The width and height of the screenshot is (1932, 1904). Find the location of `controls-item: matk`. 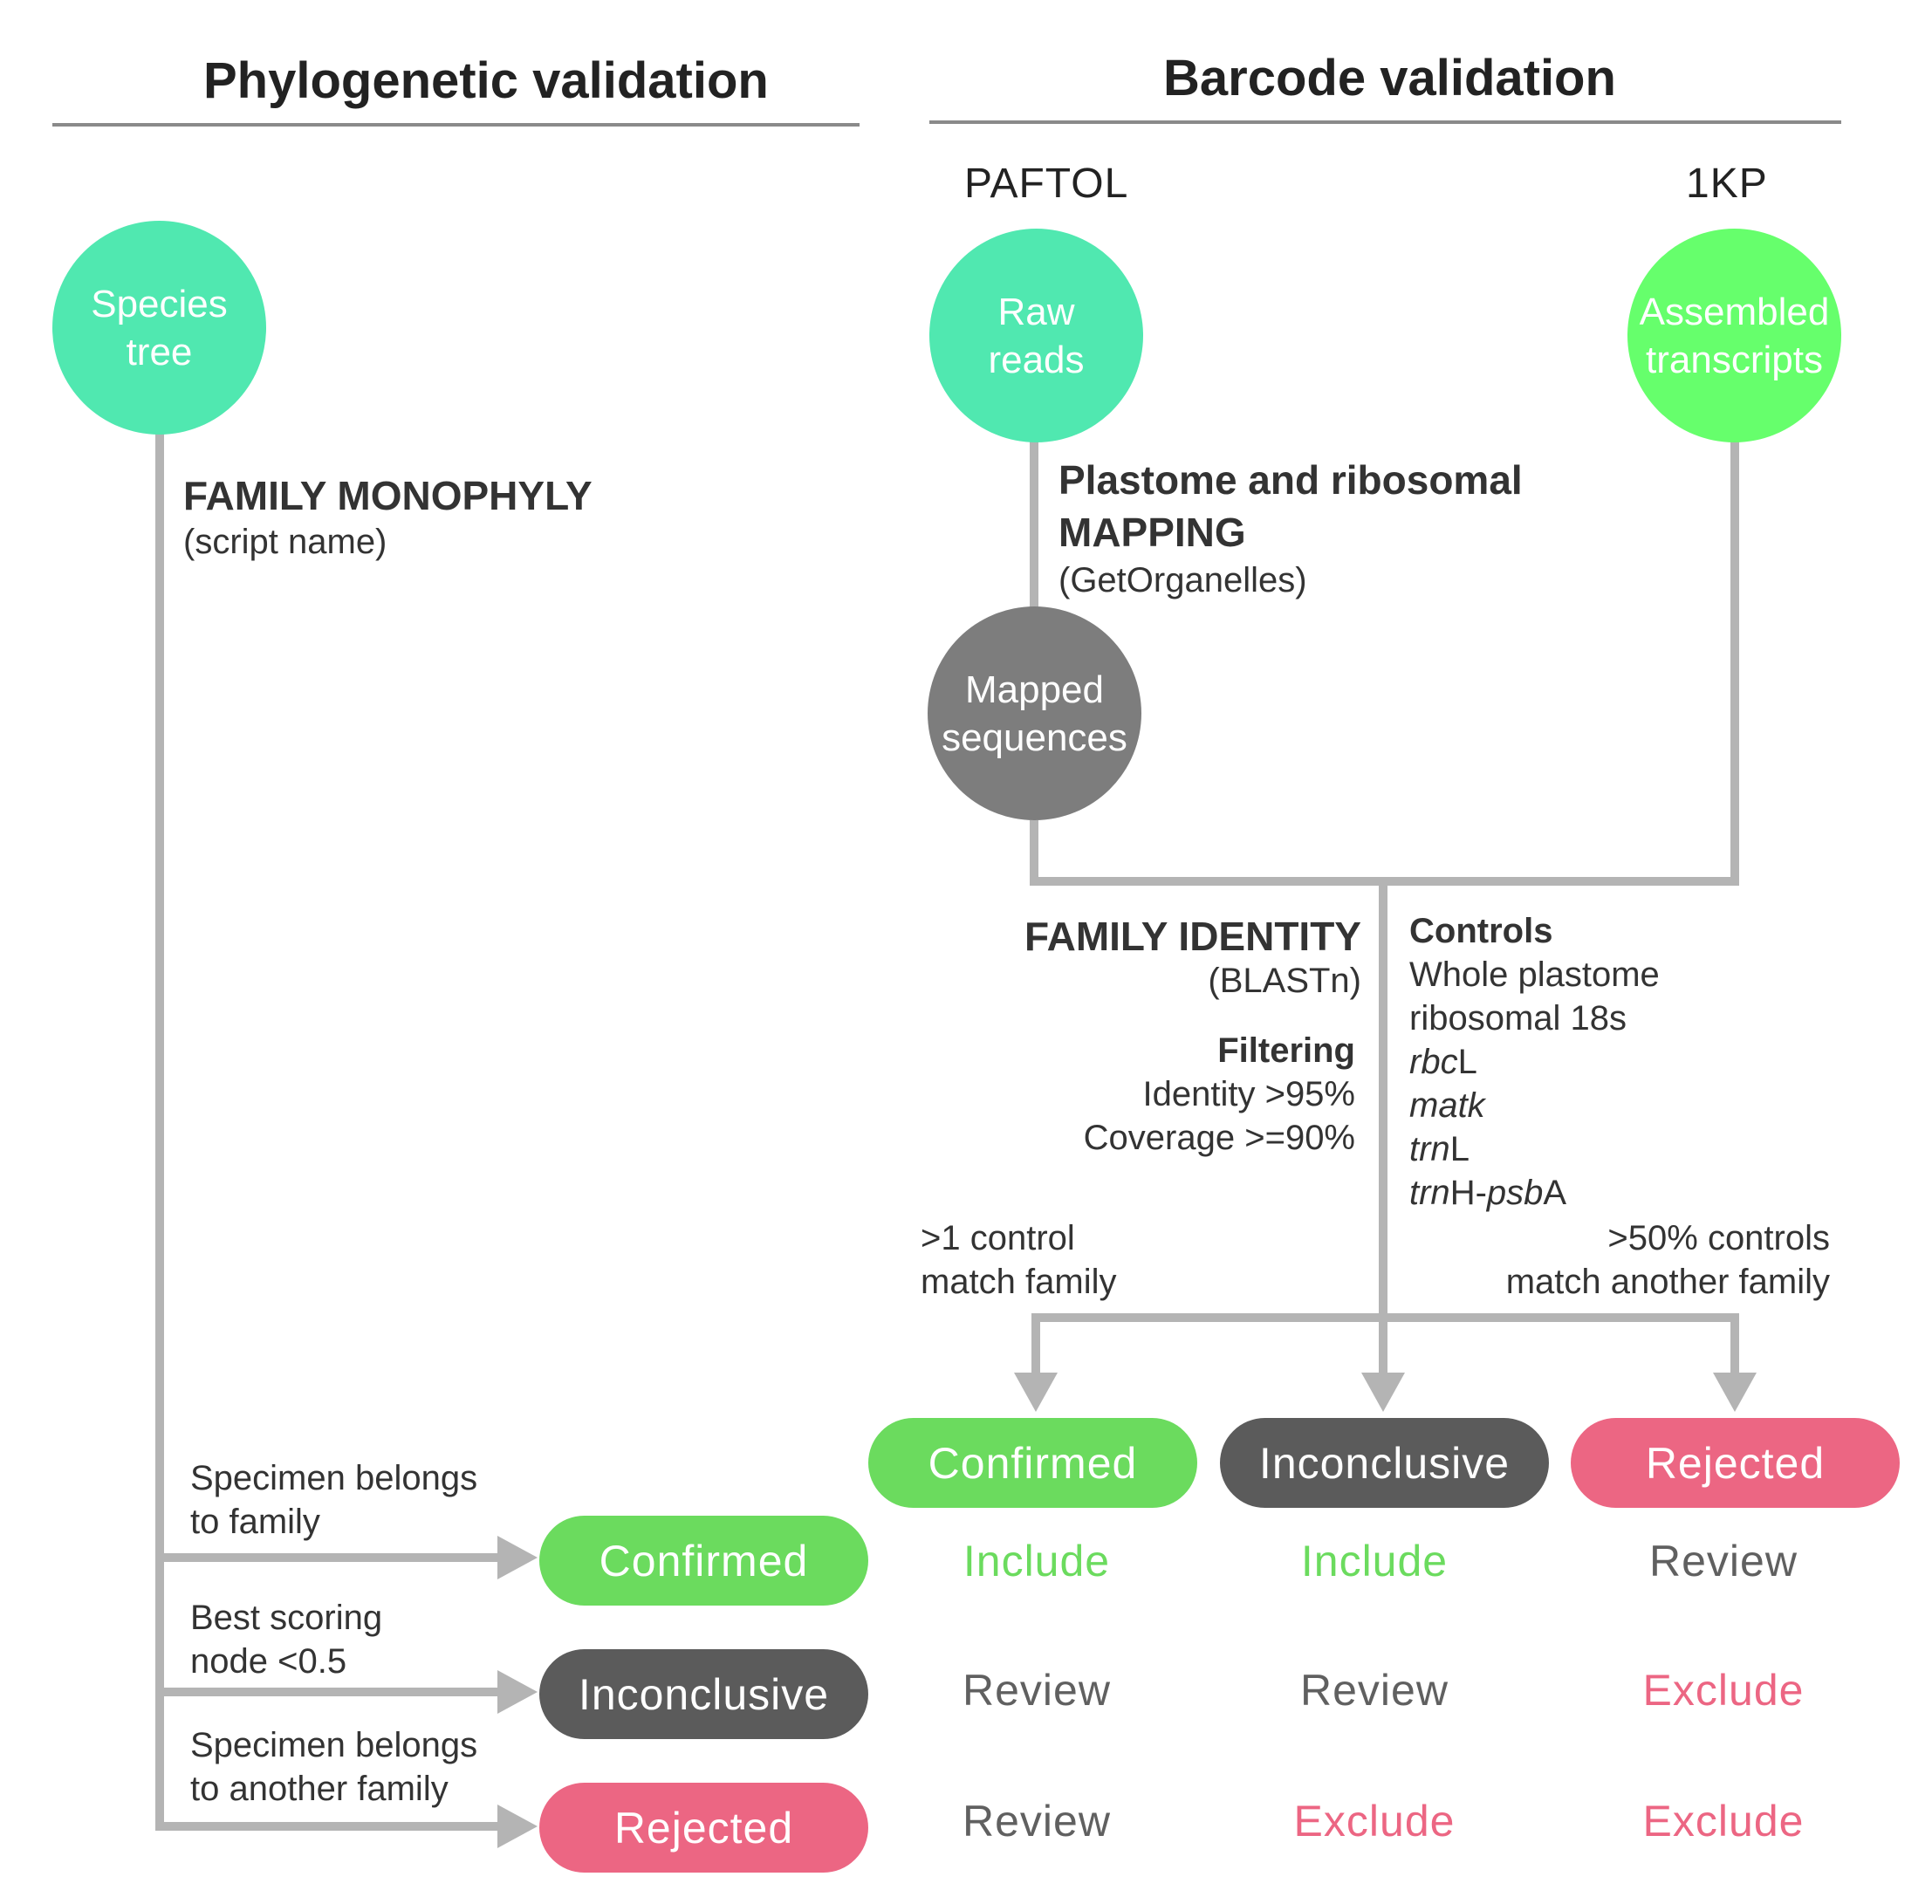

controls-item: matk is located at coordinates (1447, 1105).